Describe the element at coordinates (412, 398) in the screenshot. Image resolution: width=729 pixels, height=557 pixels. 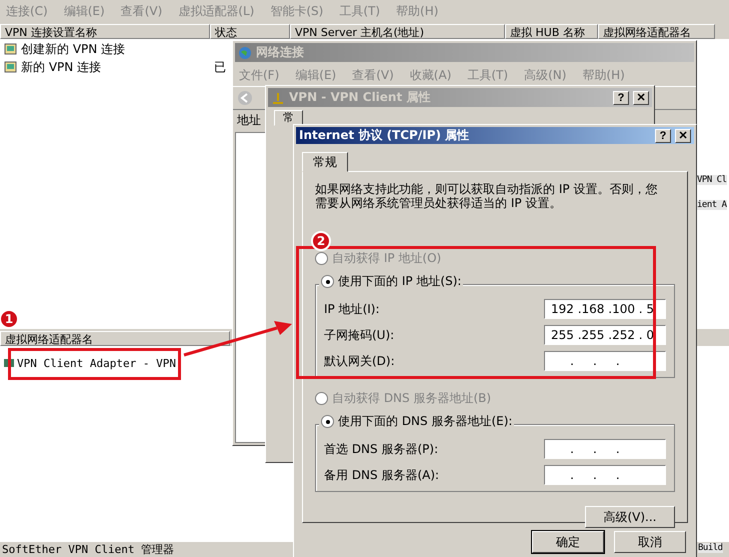
I see `radio-label: 自动获得 DNS 服务器地址(B)` at that location.